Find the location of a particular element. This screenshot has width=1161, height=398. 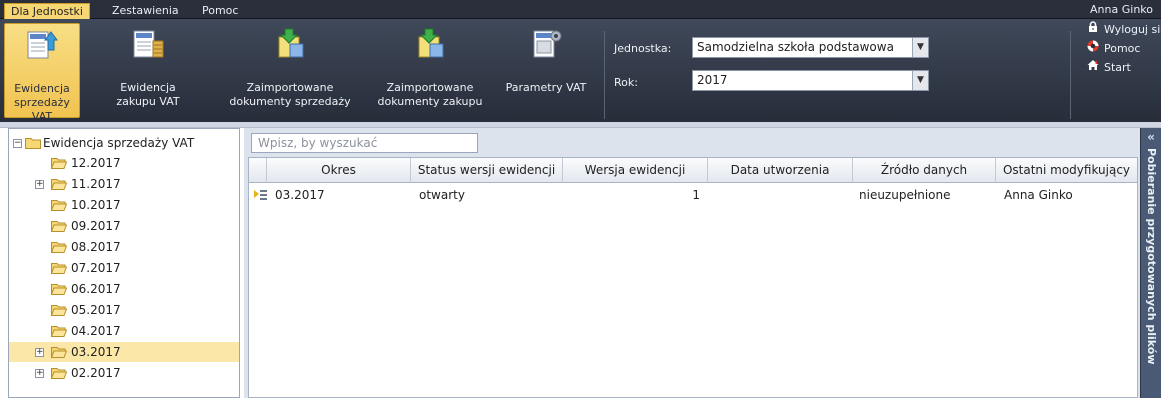

year-value: 2017 is located at coordinates (712, 80).